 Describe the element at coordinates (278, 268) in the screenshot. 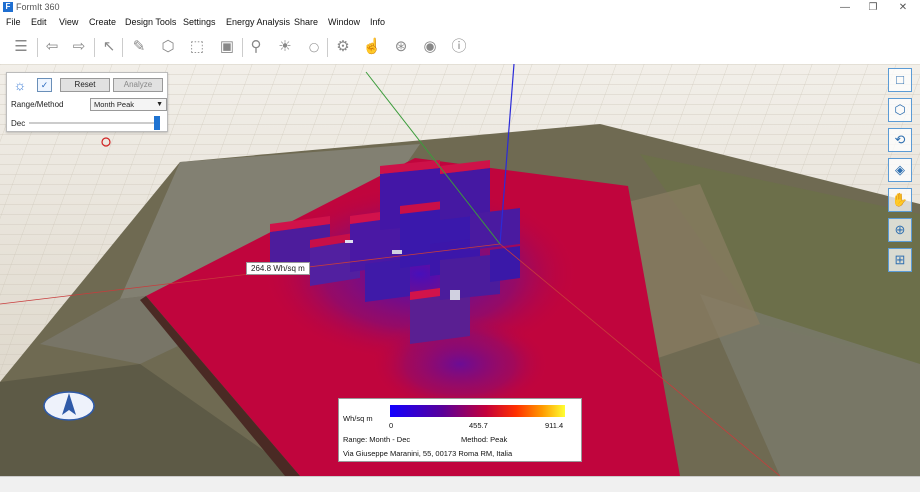

I see `probe-value-tooltip: 264.8 Wh/sq m` at that location.